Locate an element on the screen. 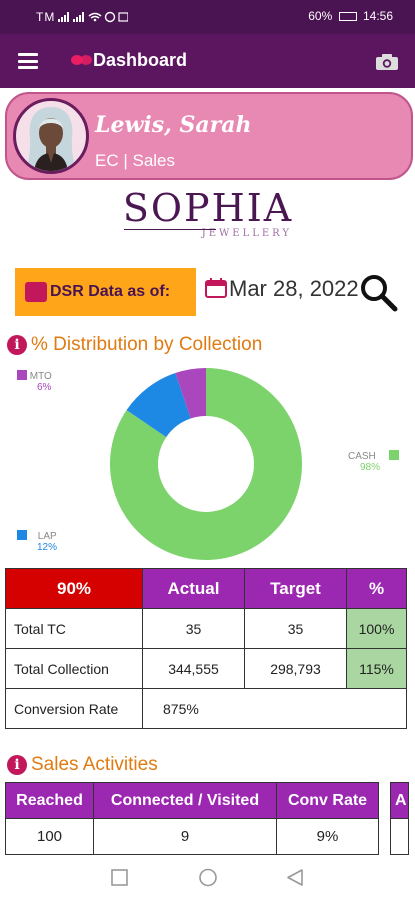 This screenshot has height=905, width=415. collection-title-text: % Distribution by Collection is located at coordinates (147, 344).